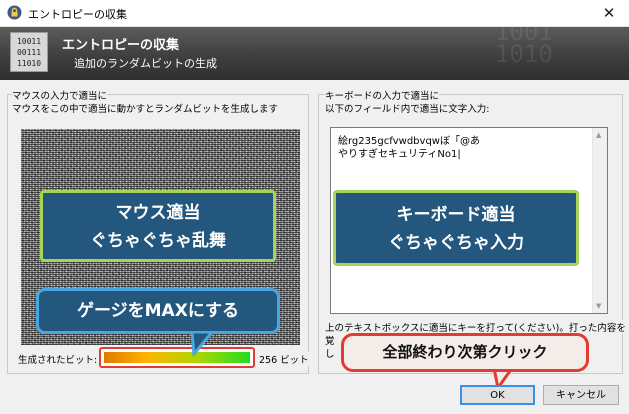 This screenshot has height=414, width=629. What do you see at coordinates (77, 14) in the screenshot?
I see `window-title: エントロピーの収集` at bounding box center [77, 14].